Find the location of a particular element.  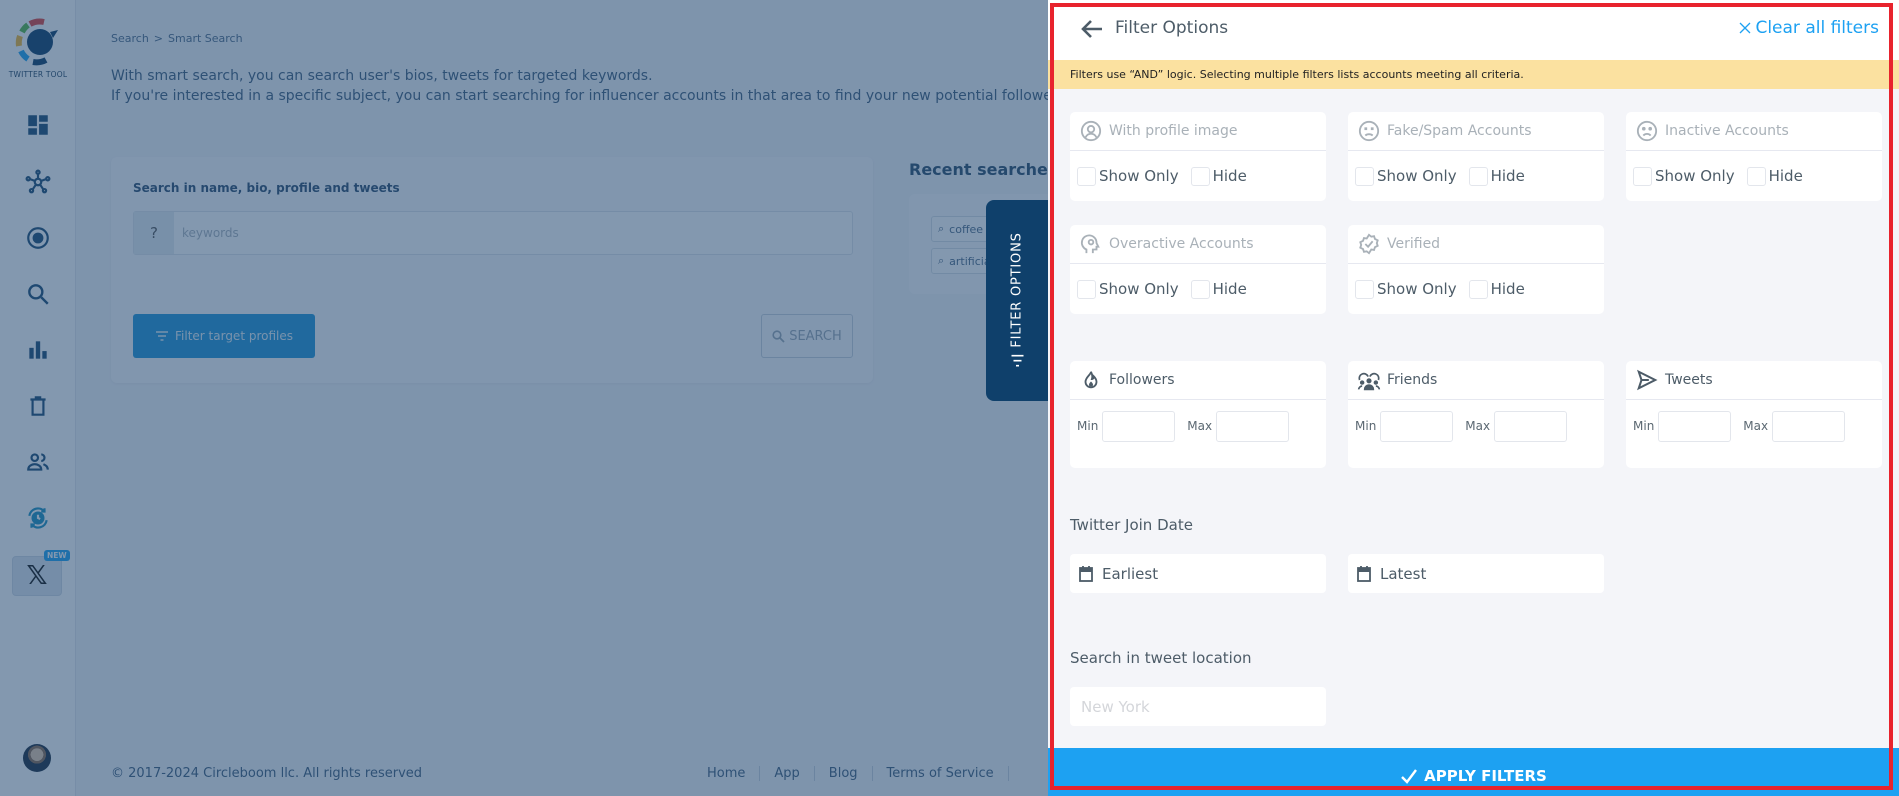

filter-card-verified: Verified Show Only Hide is located at coordinates (1476, 269).